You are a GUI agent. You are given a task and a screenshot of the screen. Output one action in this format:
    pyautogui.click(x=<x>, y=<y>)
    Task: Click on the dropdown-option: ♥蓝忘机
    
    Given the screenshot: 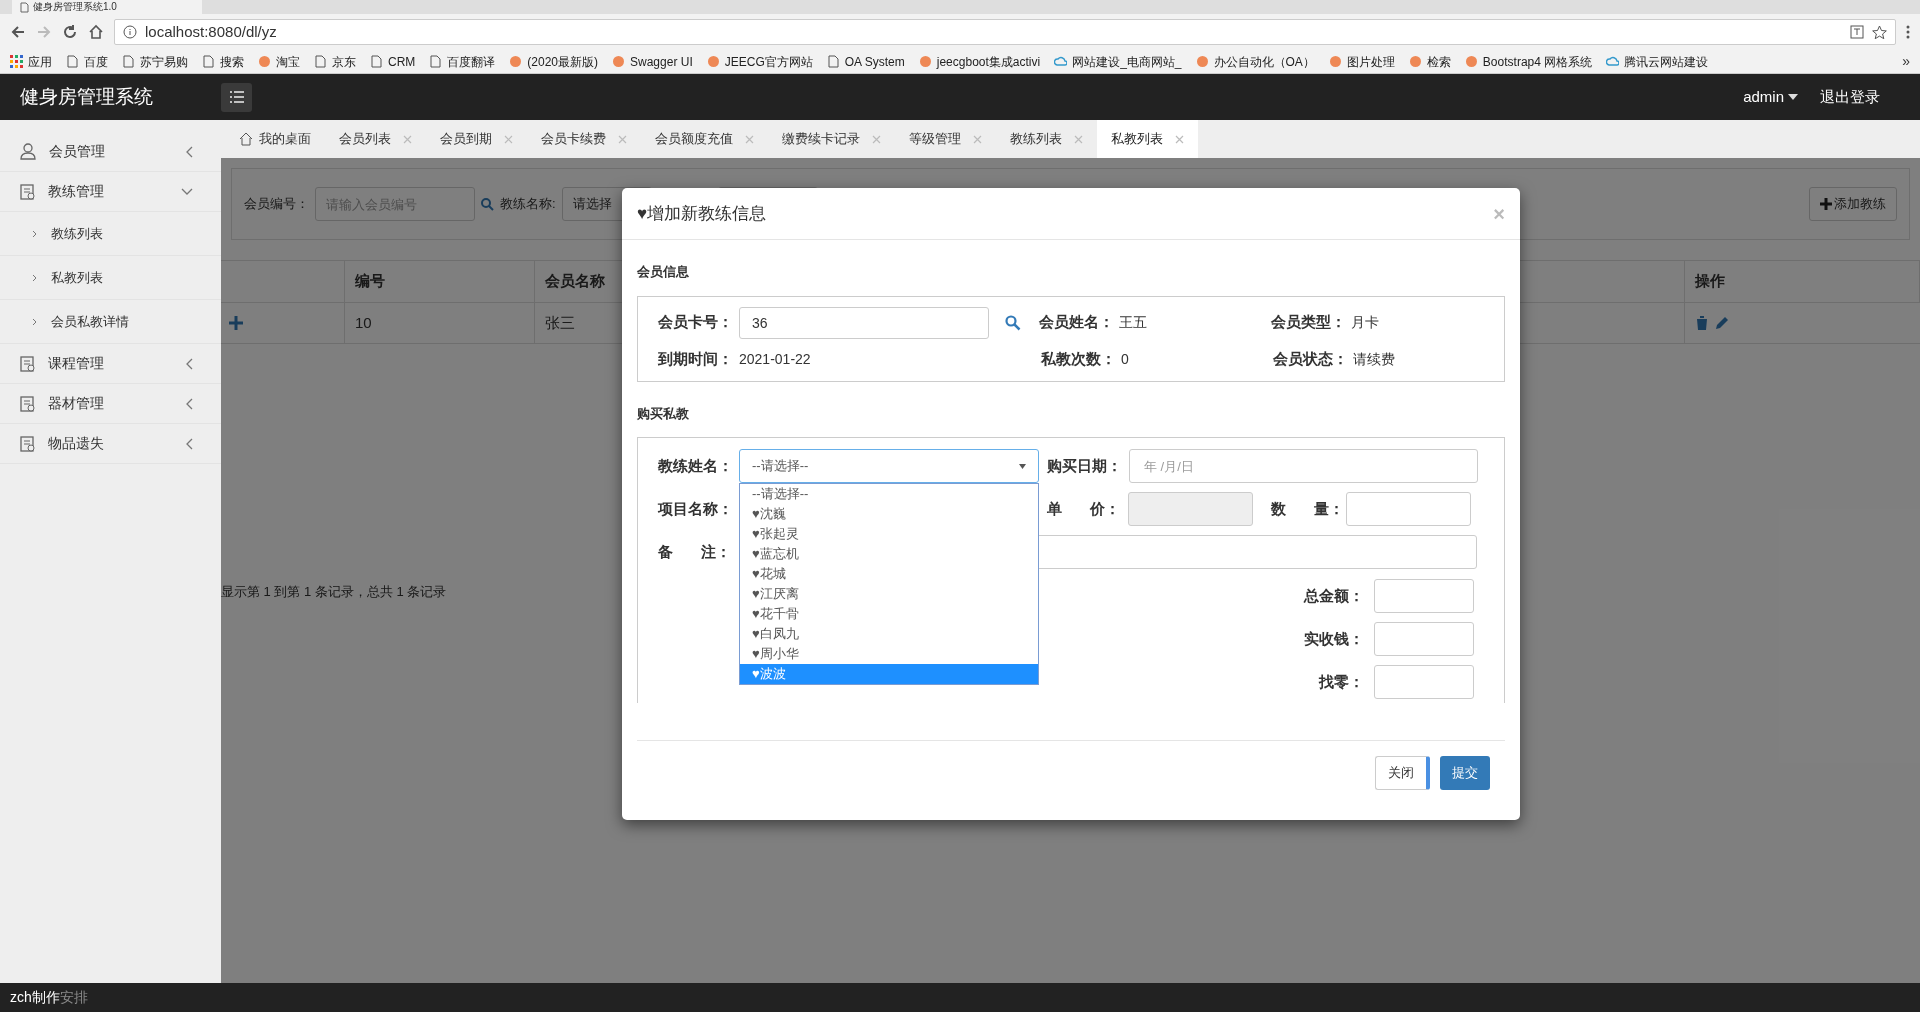 What is the action you would take?
    pyautogui.click(x=889, y=554)
    